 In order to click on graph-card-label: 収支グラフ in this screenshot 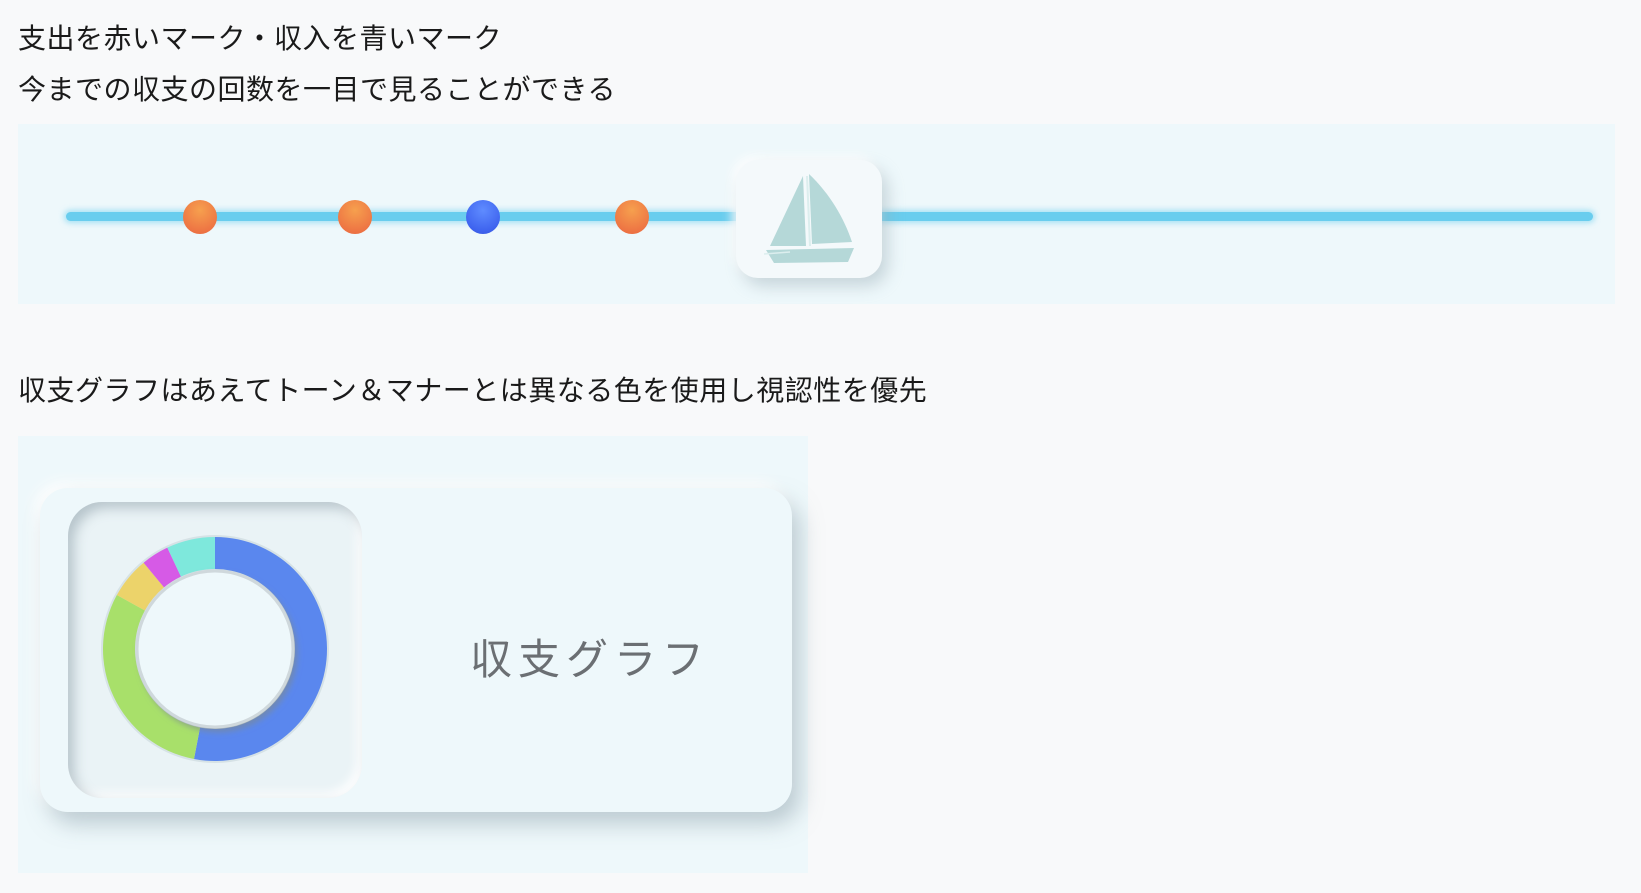, I will do `click(590, 659)`.